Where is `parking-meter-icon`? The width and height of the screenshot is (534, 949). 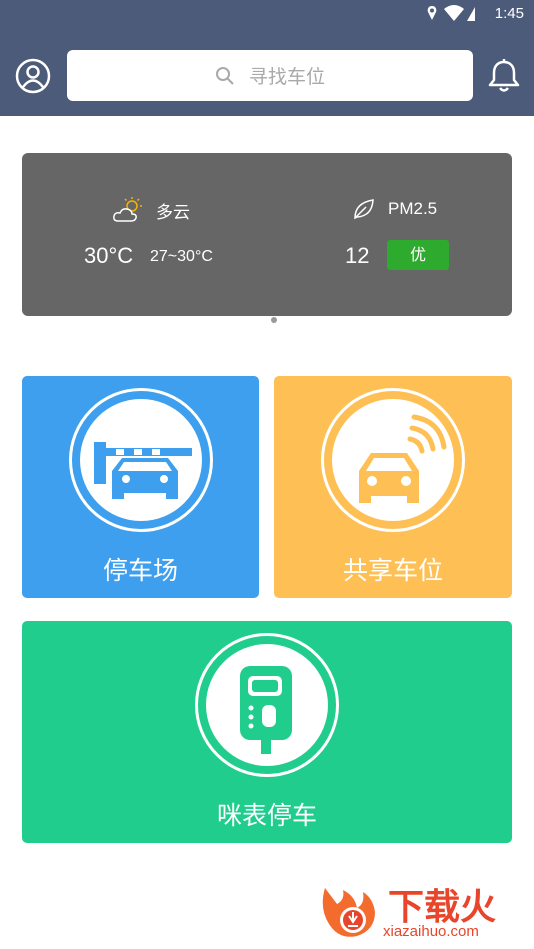 parking-meter-icon is located at coordinates (266, 710).